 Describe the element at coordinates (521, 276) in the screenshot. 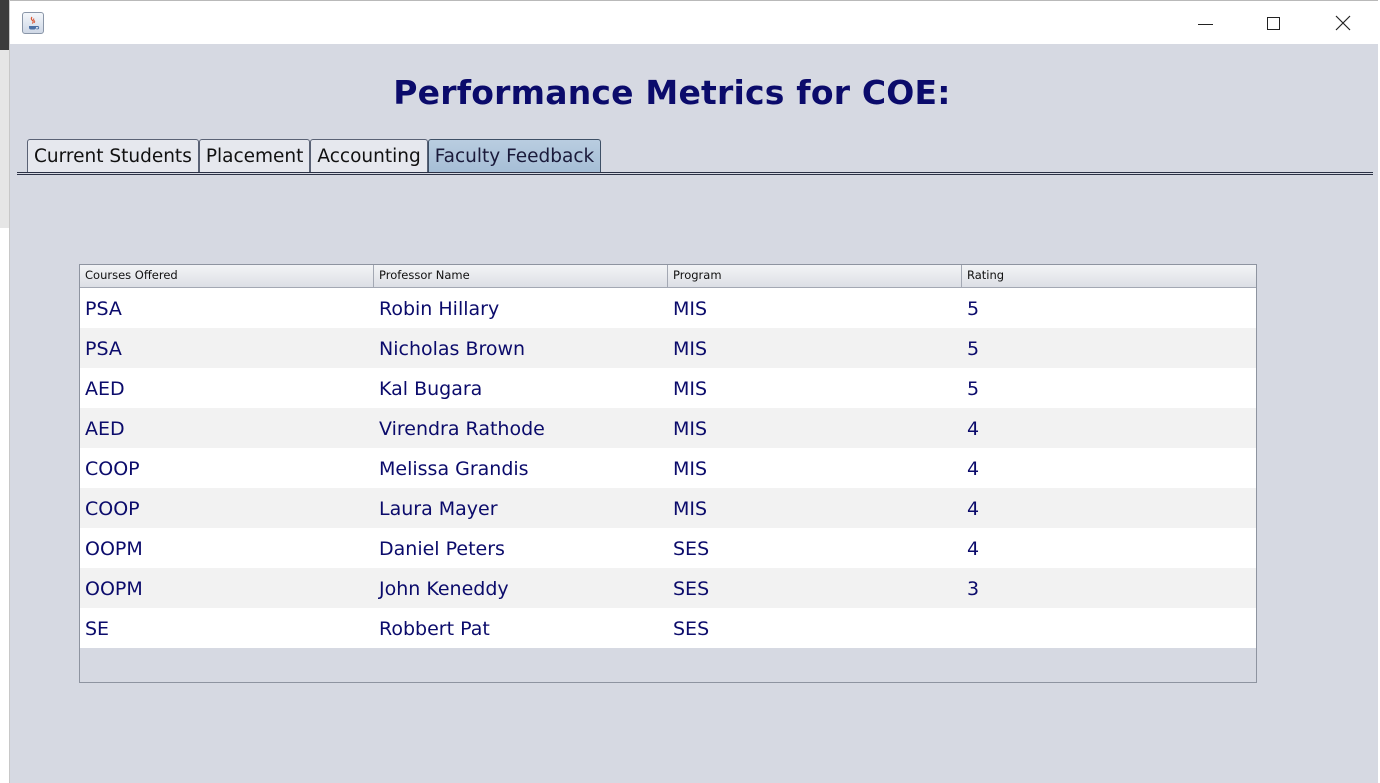

I see `column-header-professor-name: Professor Name` at that location.